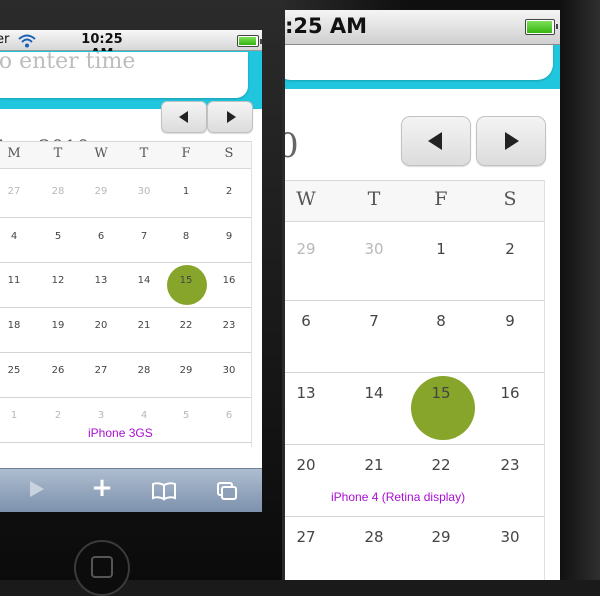 Image resolution: width=600 pixels, height=596 pixels. I want to click on day-cell: 12, so click(58, 280).